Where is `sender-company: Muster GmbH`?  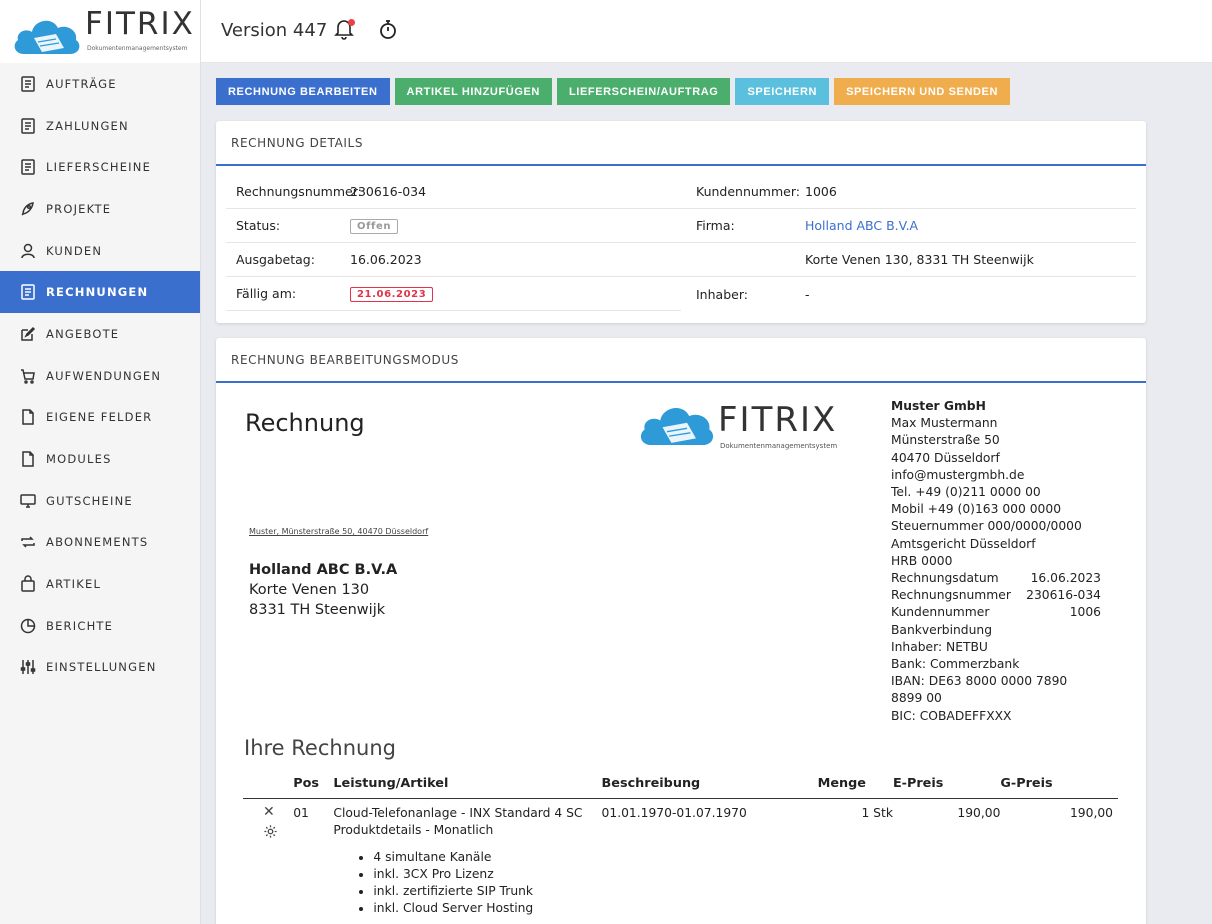
sender-company: Muster GmbH is located at coordinates (938, 406).